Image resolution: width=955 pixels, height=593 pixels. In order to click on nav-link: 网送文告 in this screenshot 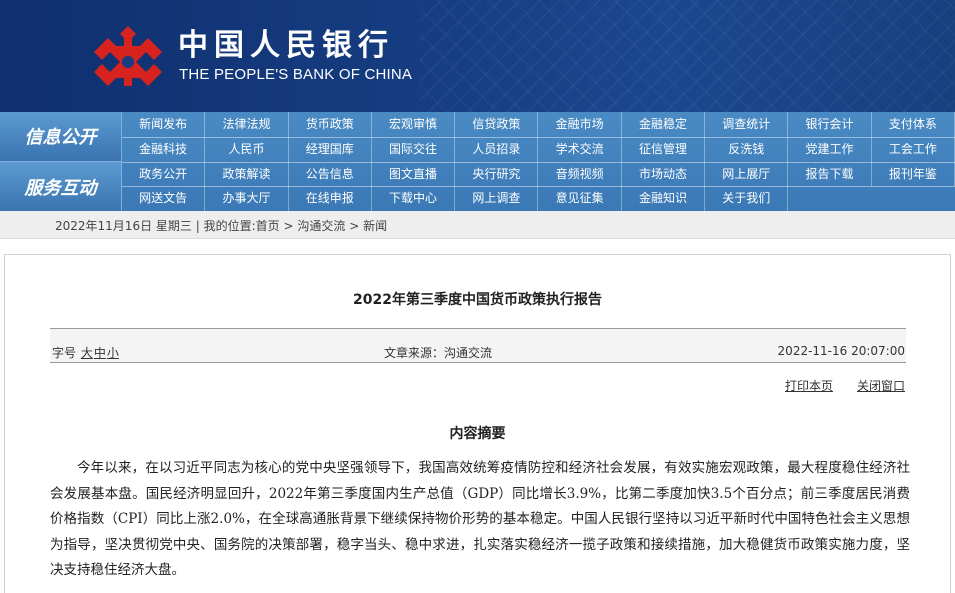, I will do `click(164, 198)`.